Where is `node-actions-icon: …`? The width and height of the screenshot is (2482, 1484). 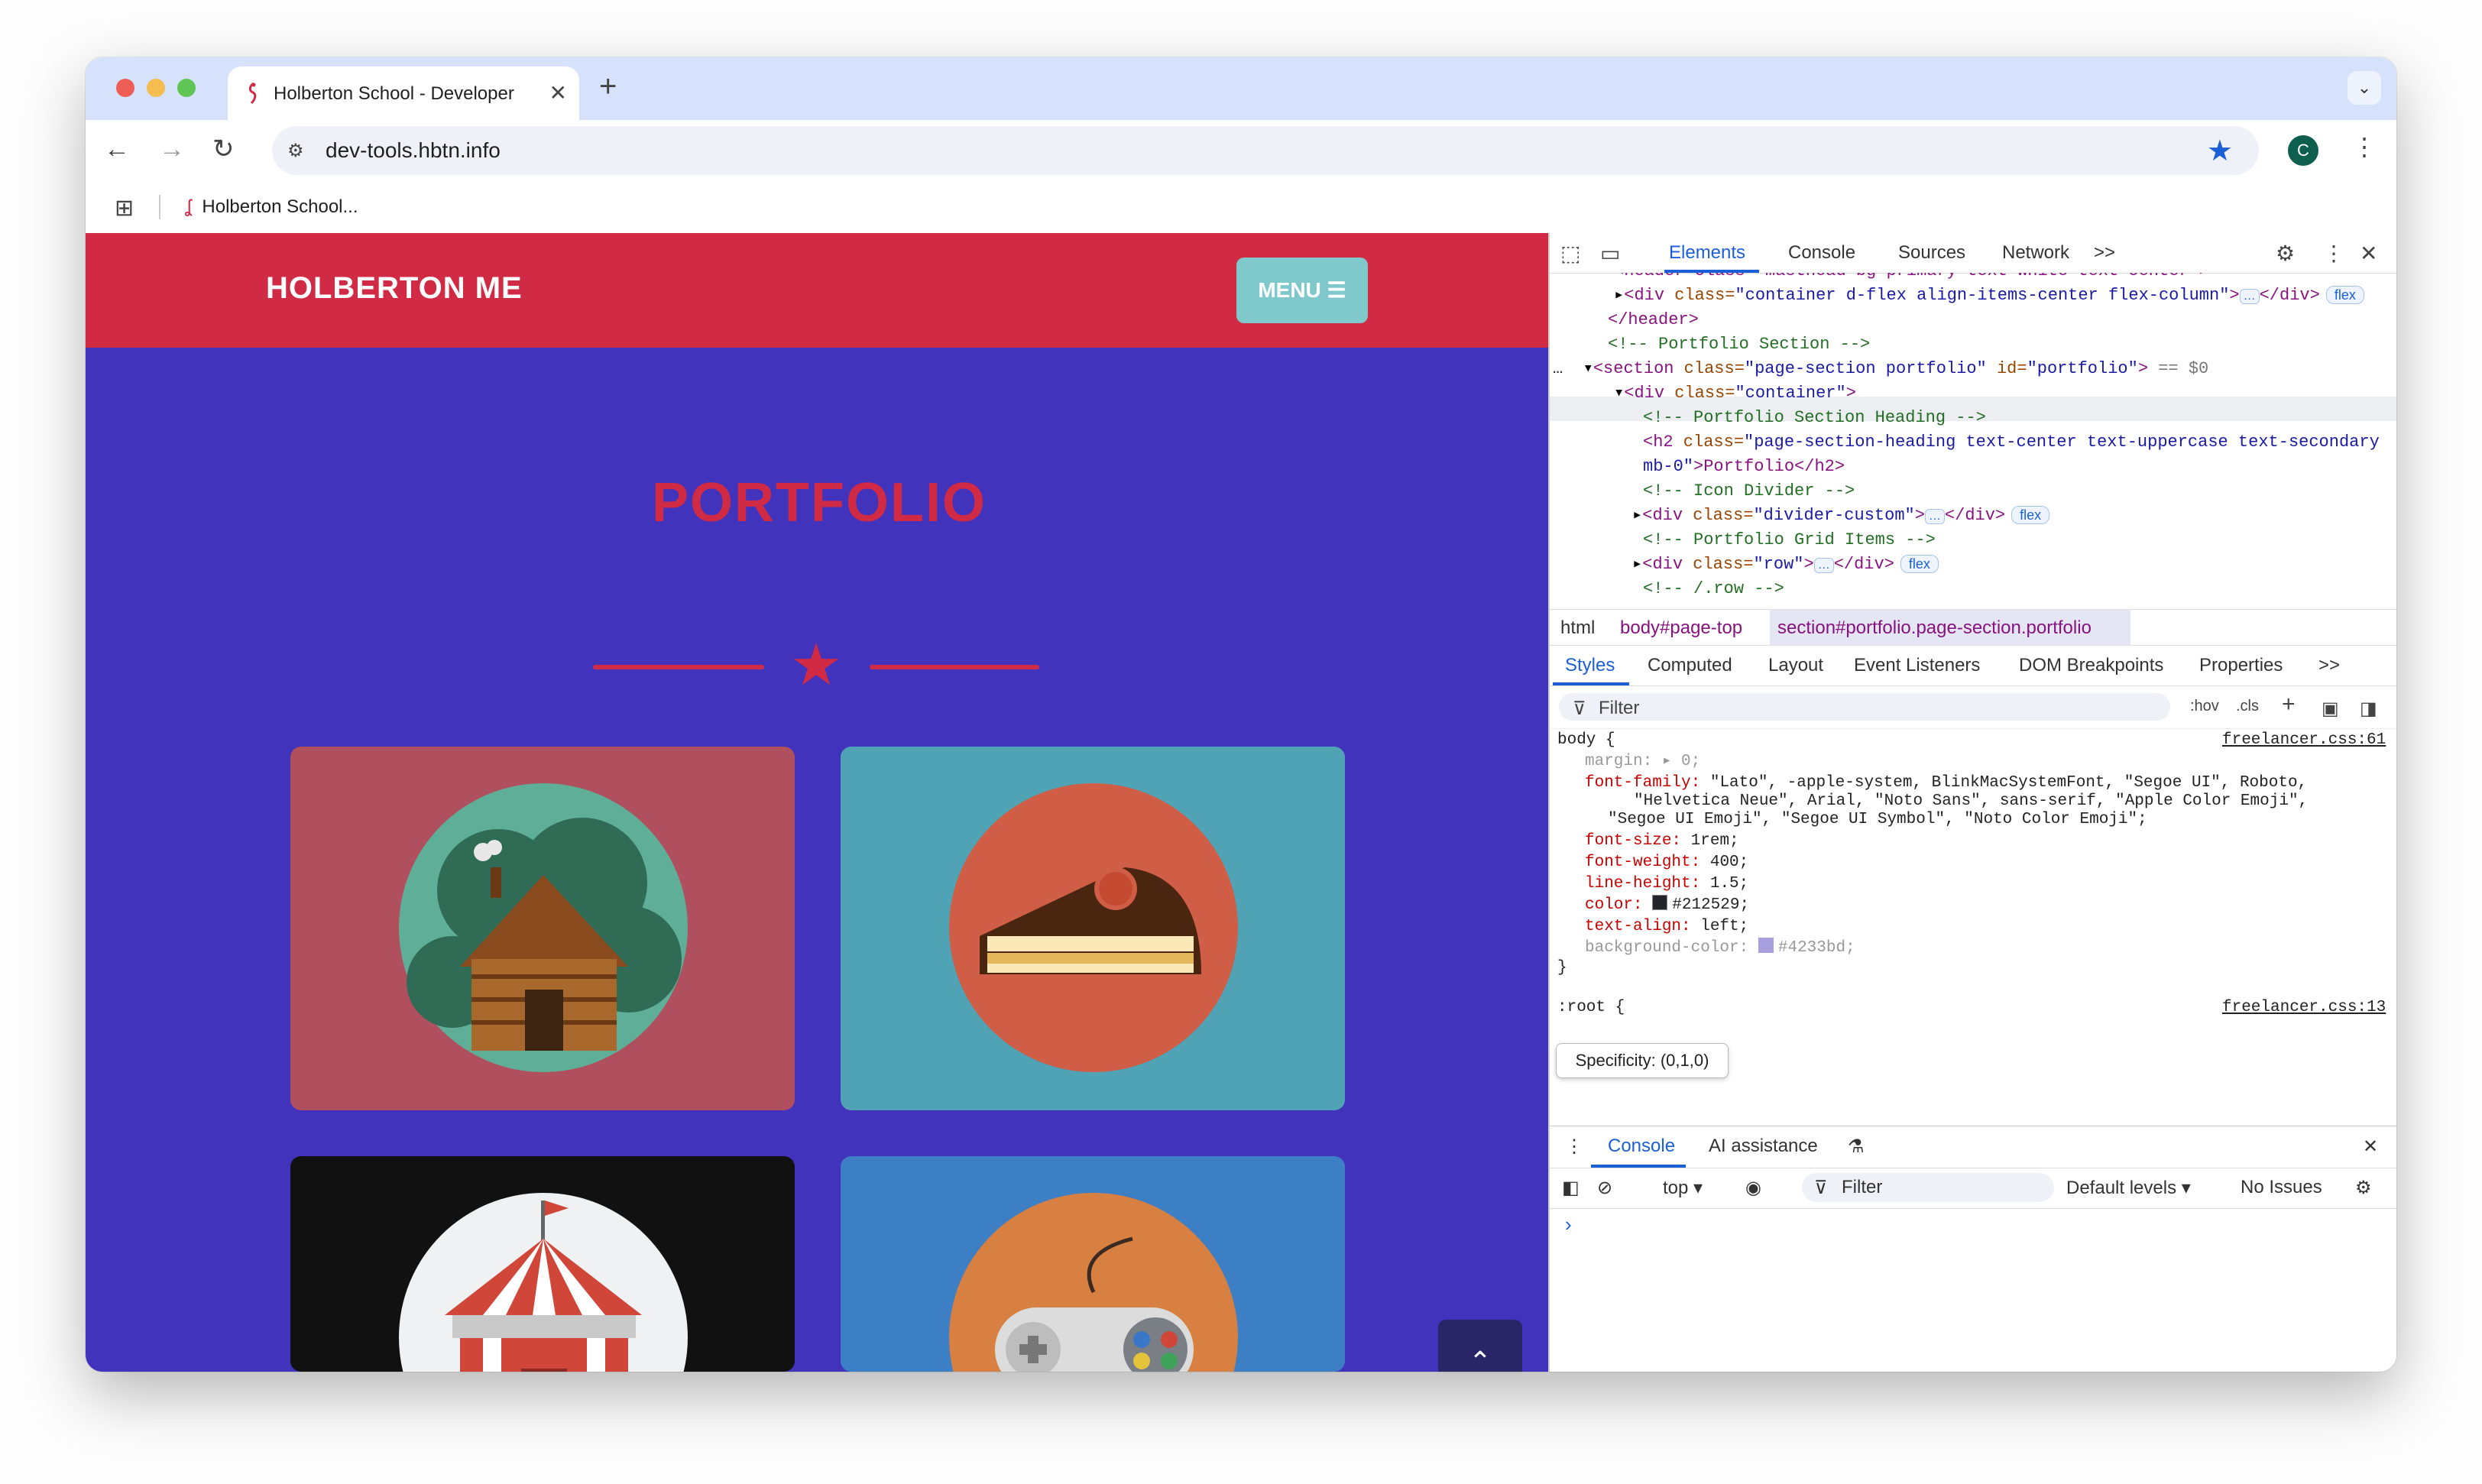 node-actions-icon: … is located at coordinates (1558, 369).